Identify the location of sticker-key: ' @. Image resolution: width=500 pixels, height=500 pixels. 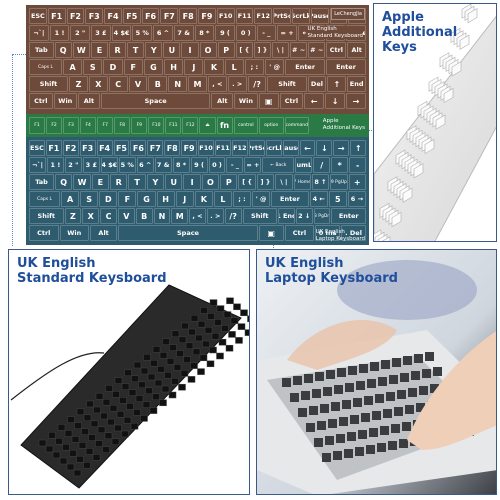
(275, 67).